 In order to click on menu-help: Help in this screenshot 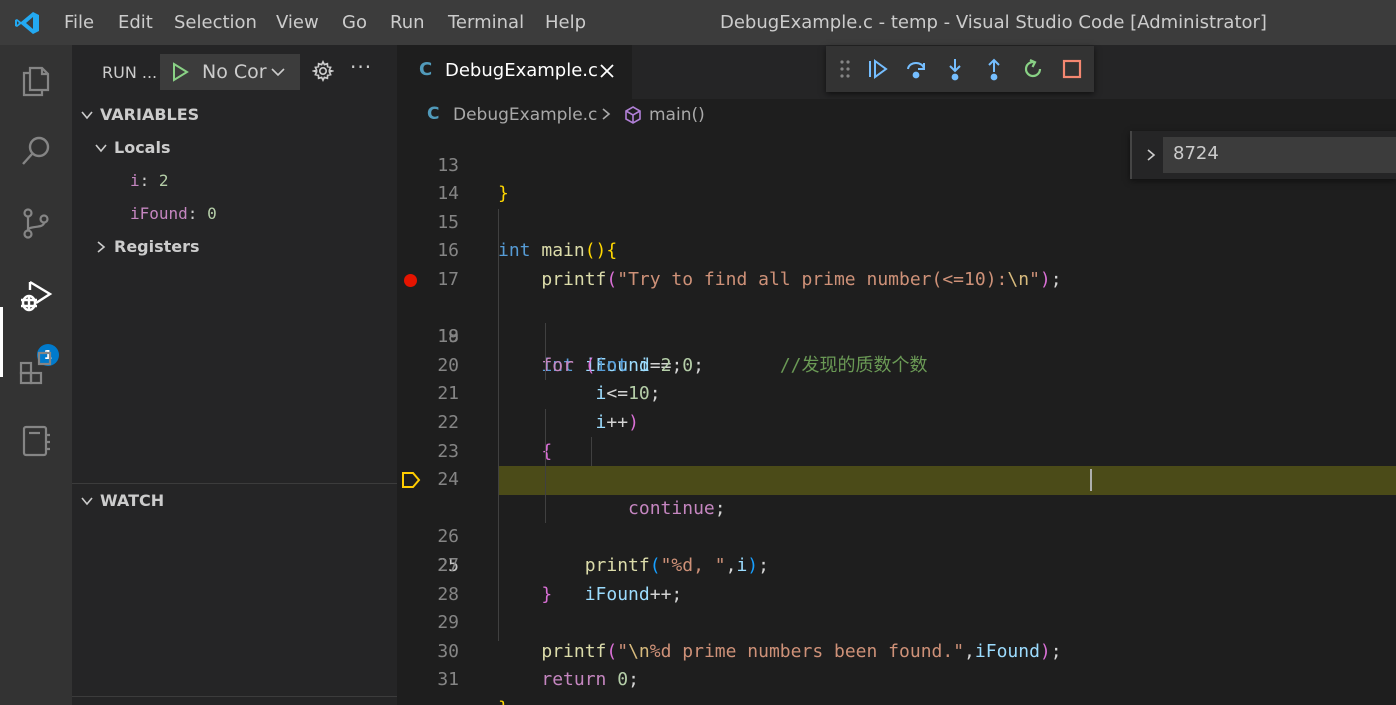, I will do `click(565, 23)`.